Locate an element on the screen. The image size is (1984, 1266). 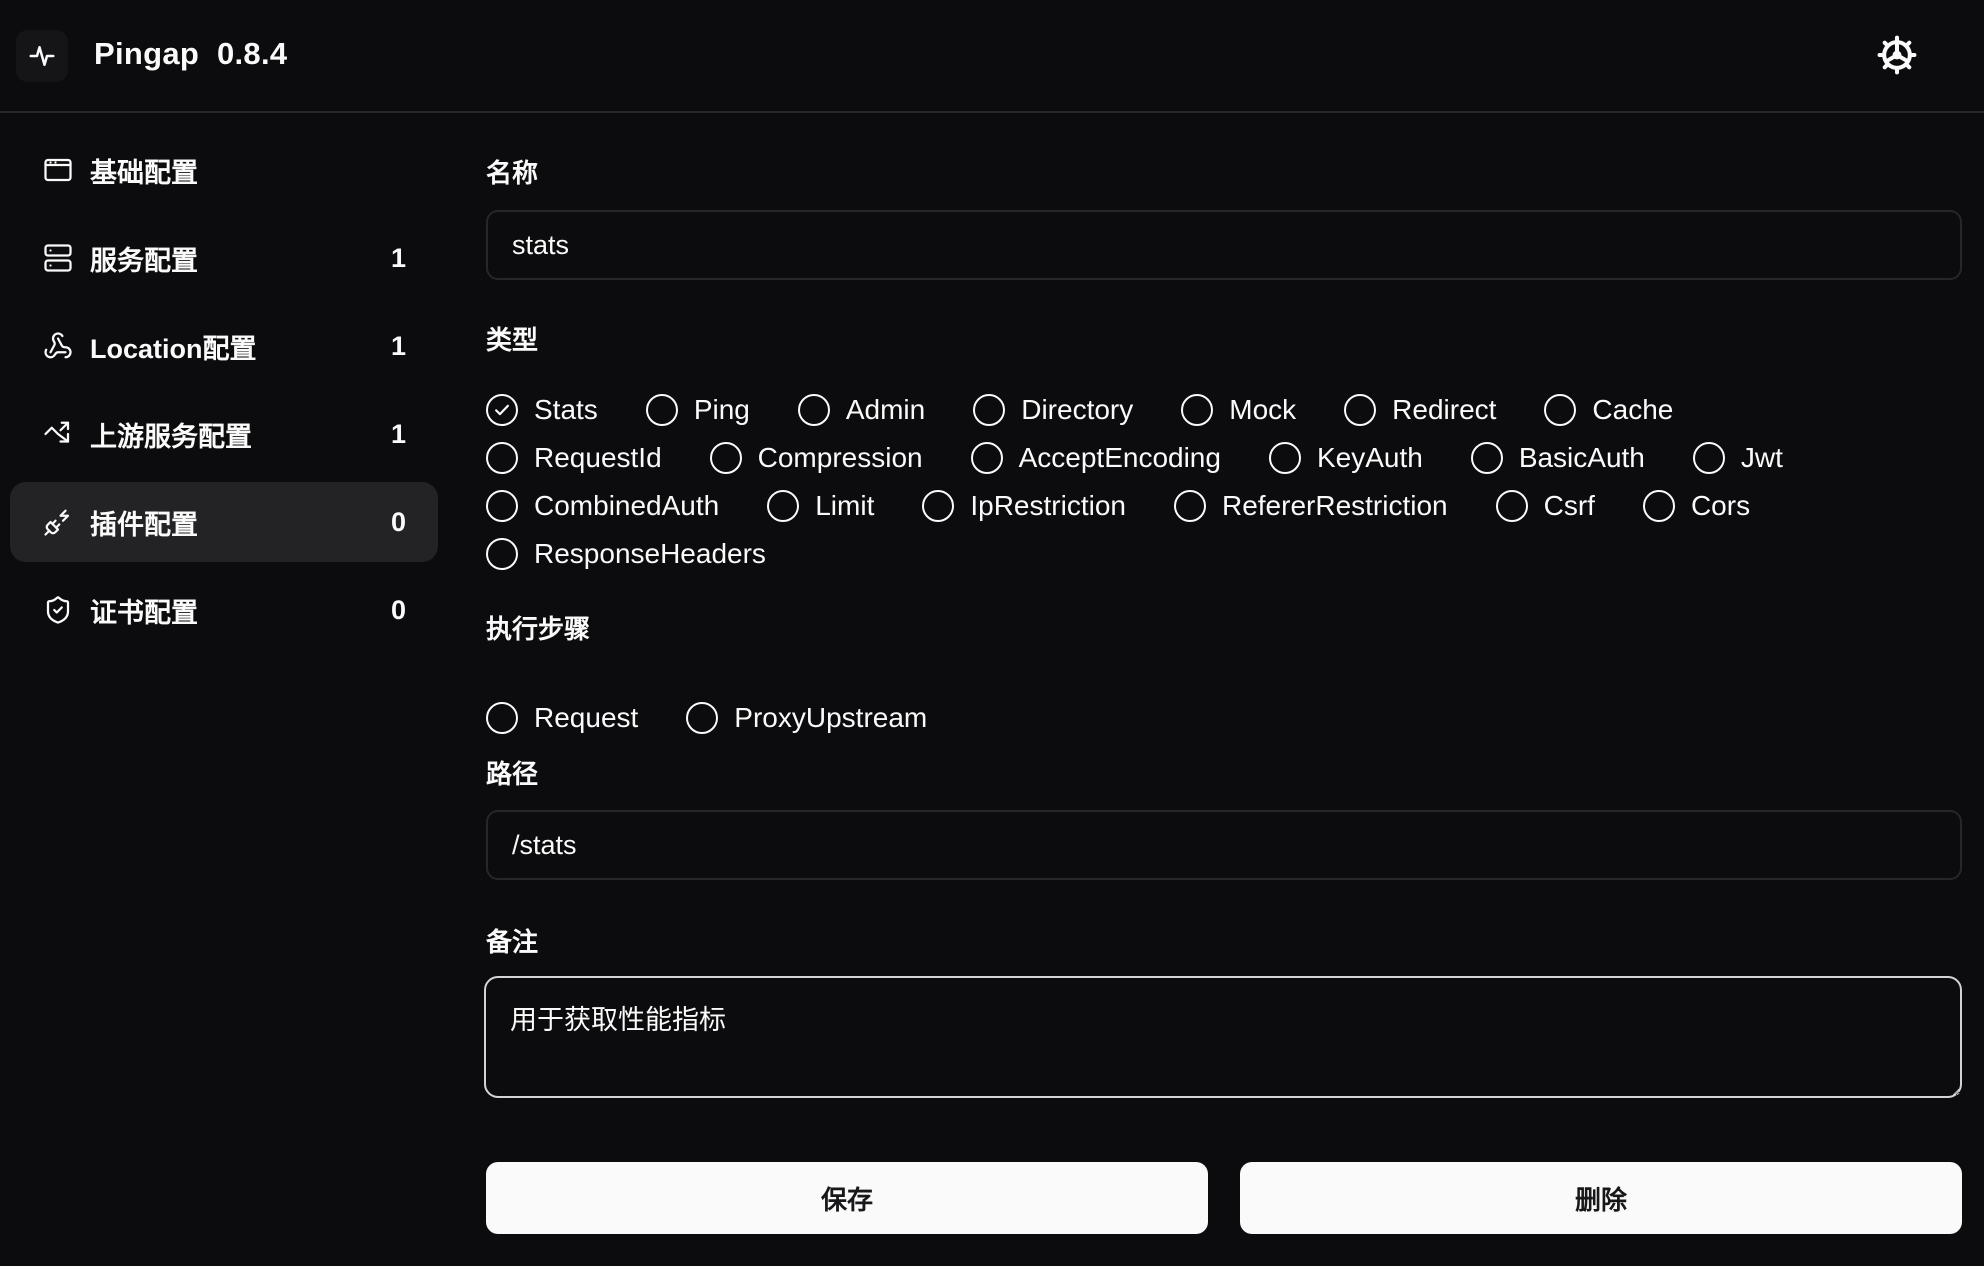
save-button: 保存 is located at coordinates (847, 1198).